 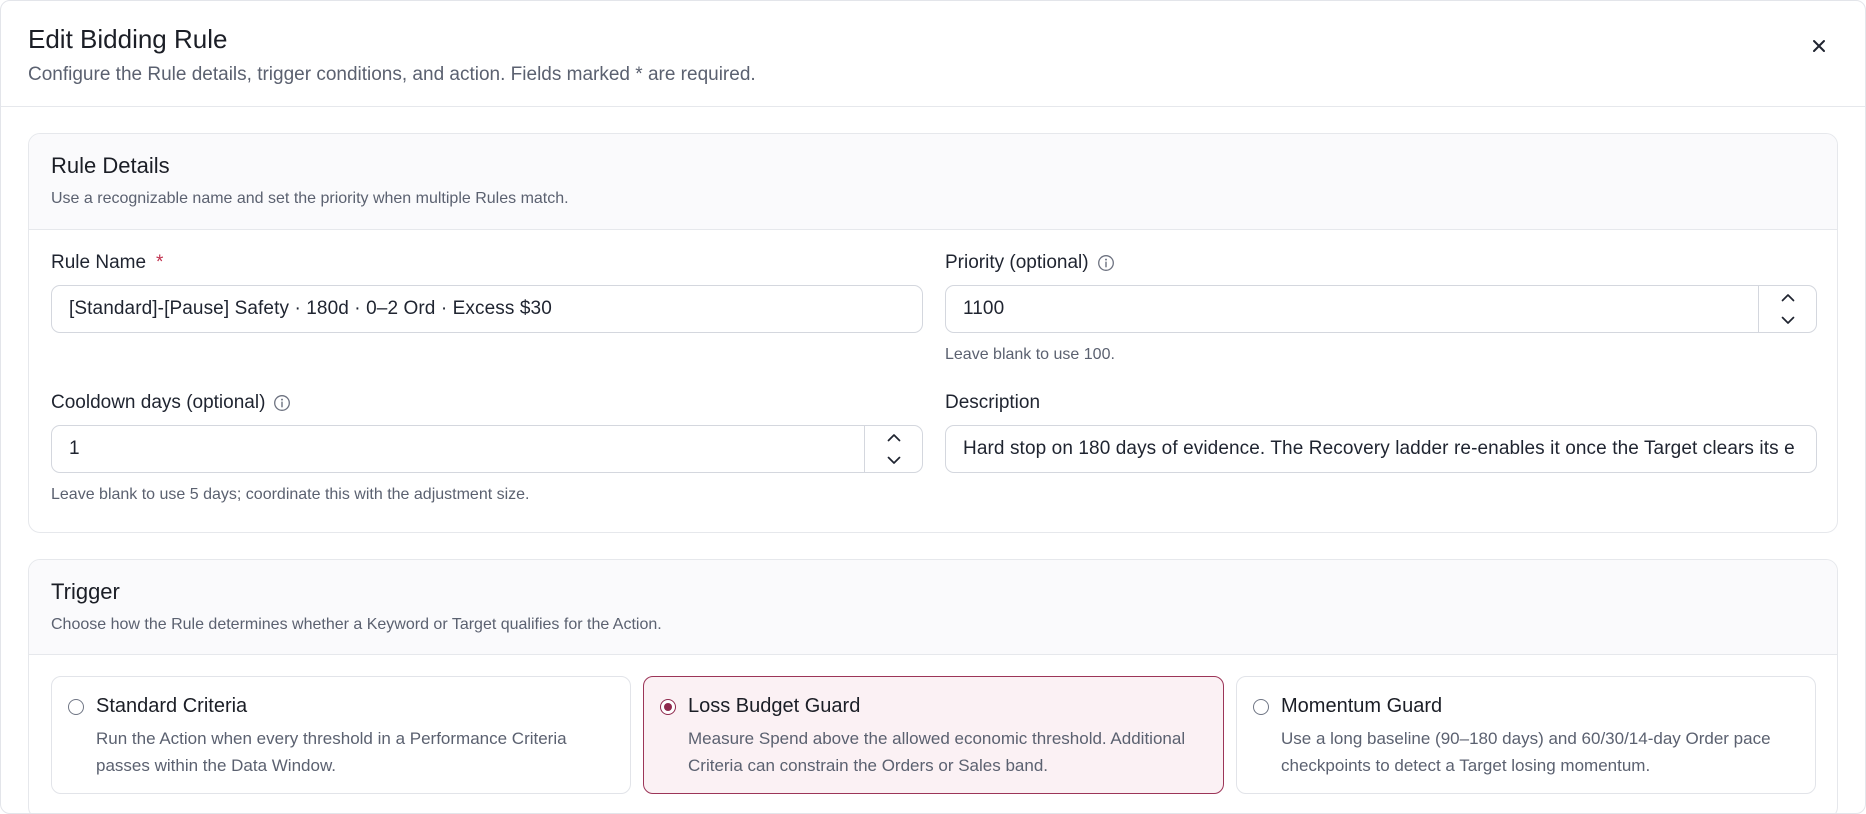 I want to click on close-icon, so click(x=1819, y=48).